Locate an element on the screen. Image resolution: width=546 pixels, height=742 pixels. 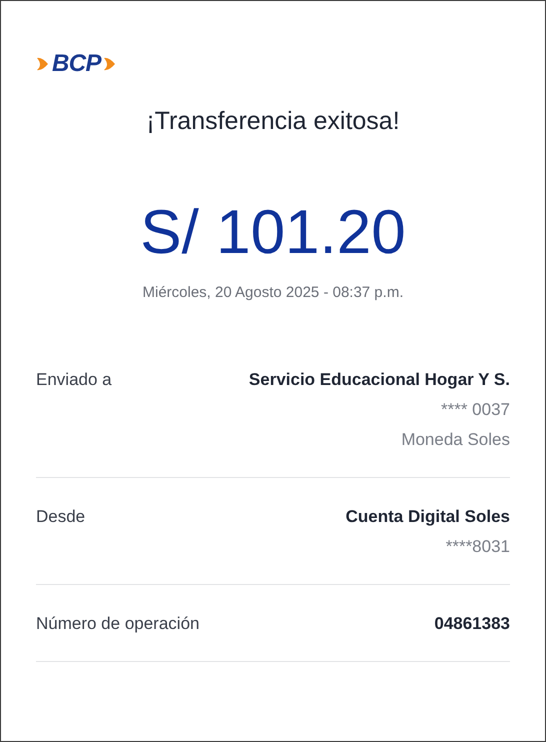
detail-value: Servicio Educacional Hogar Y S. is located at coordinates (379, 380).